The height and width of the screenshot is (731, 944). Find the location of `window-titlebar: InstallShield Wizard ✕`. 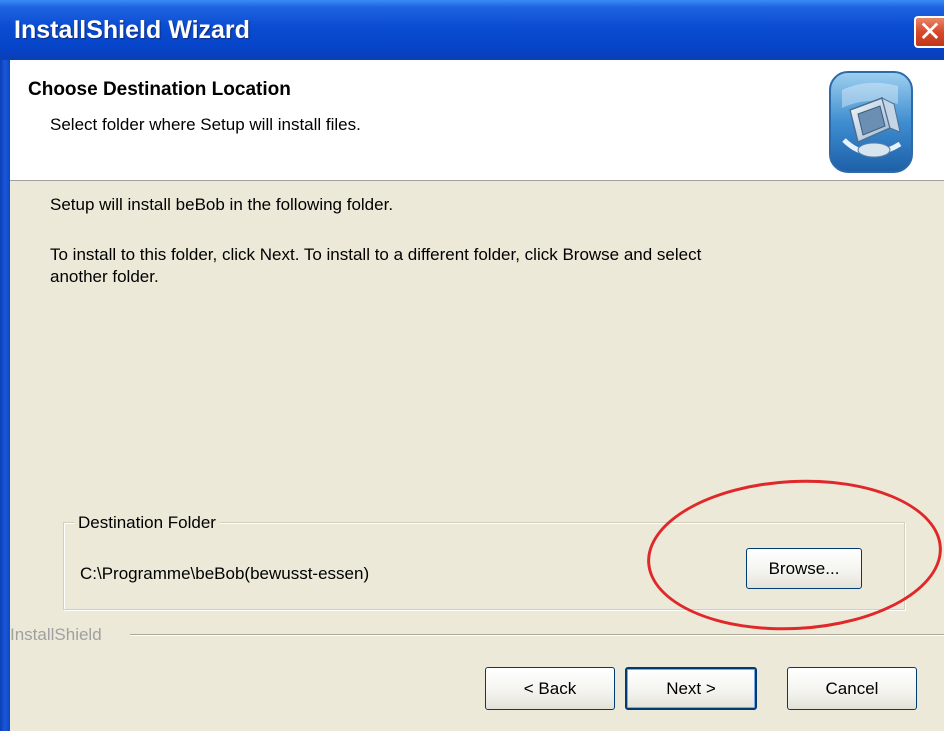

window-titlebar: InstallShield Wizard ✕ is located at coordinates (472, 30).